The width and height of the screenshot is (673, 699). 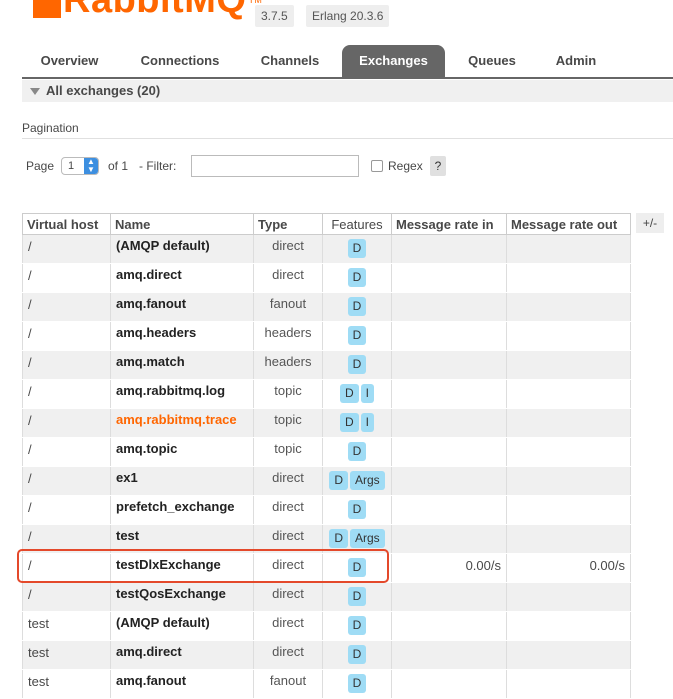 I want to click on pagination-controls: Page 1 ▲ ▼ of 1 - Filter: Regex ?, so click(x=246, y=166).